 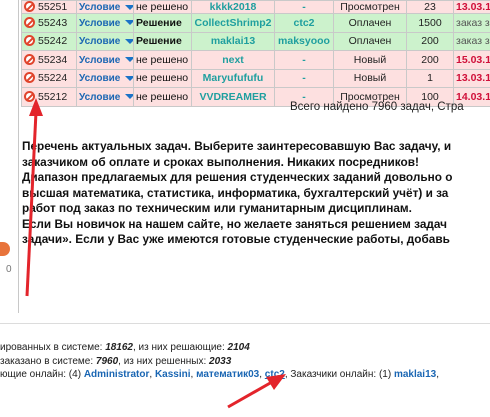 What do you see at coordinates (430, 78) in the screenshot?
I see `task-price: 1` at bounding box center [430, 78].